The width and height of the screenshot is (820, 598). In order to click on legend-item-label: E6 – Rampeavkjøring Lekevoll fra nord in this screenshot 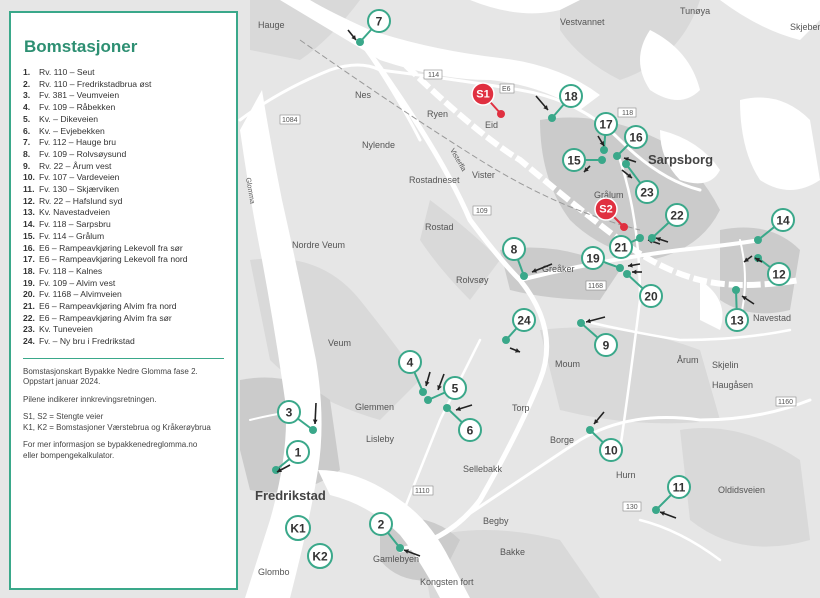, I will do `click(113, 259)`.